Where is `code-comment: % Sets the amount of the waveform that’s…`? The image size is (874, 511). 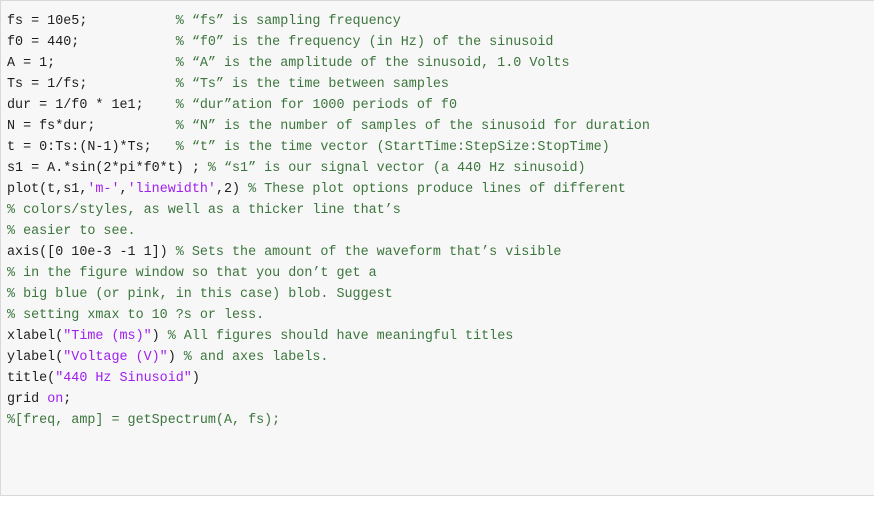
code-comment: % Sets the amount of the waveform that’s… is located at coordinates (368, 252).